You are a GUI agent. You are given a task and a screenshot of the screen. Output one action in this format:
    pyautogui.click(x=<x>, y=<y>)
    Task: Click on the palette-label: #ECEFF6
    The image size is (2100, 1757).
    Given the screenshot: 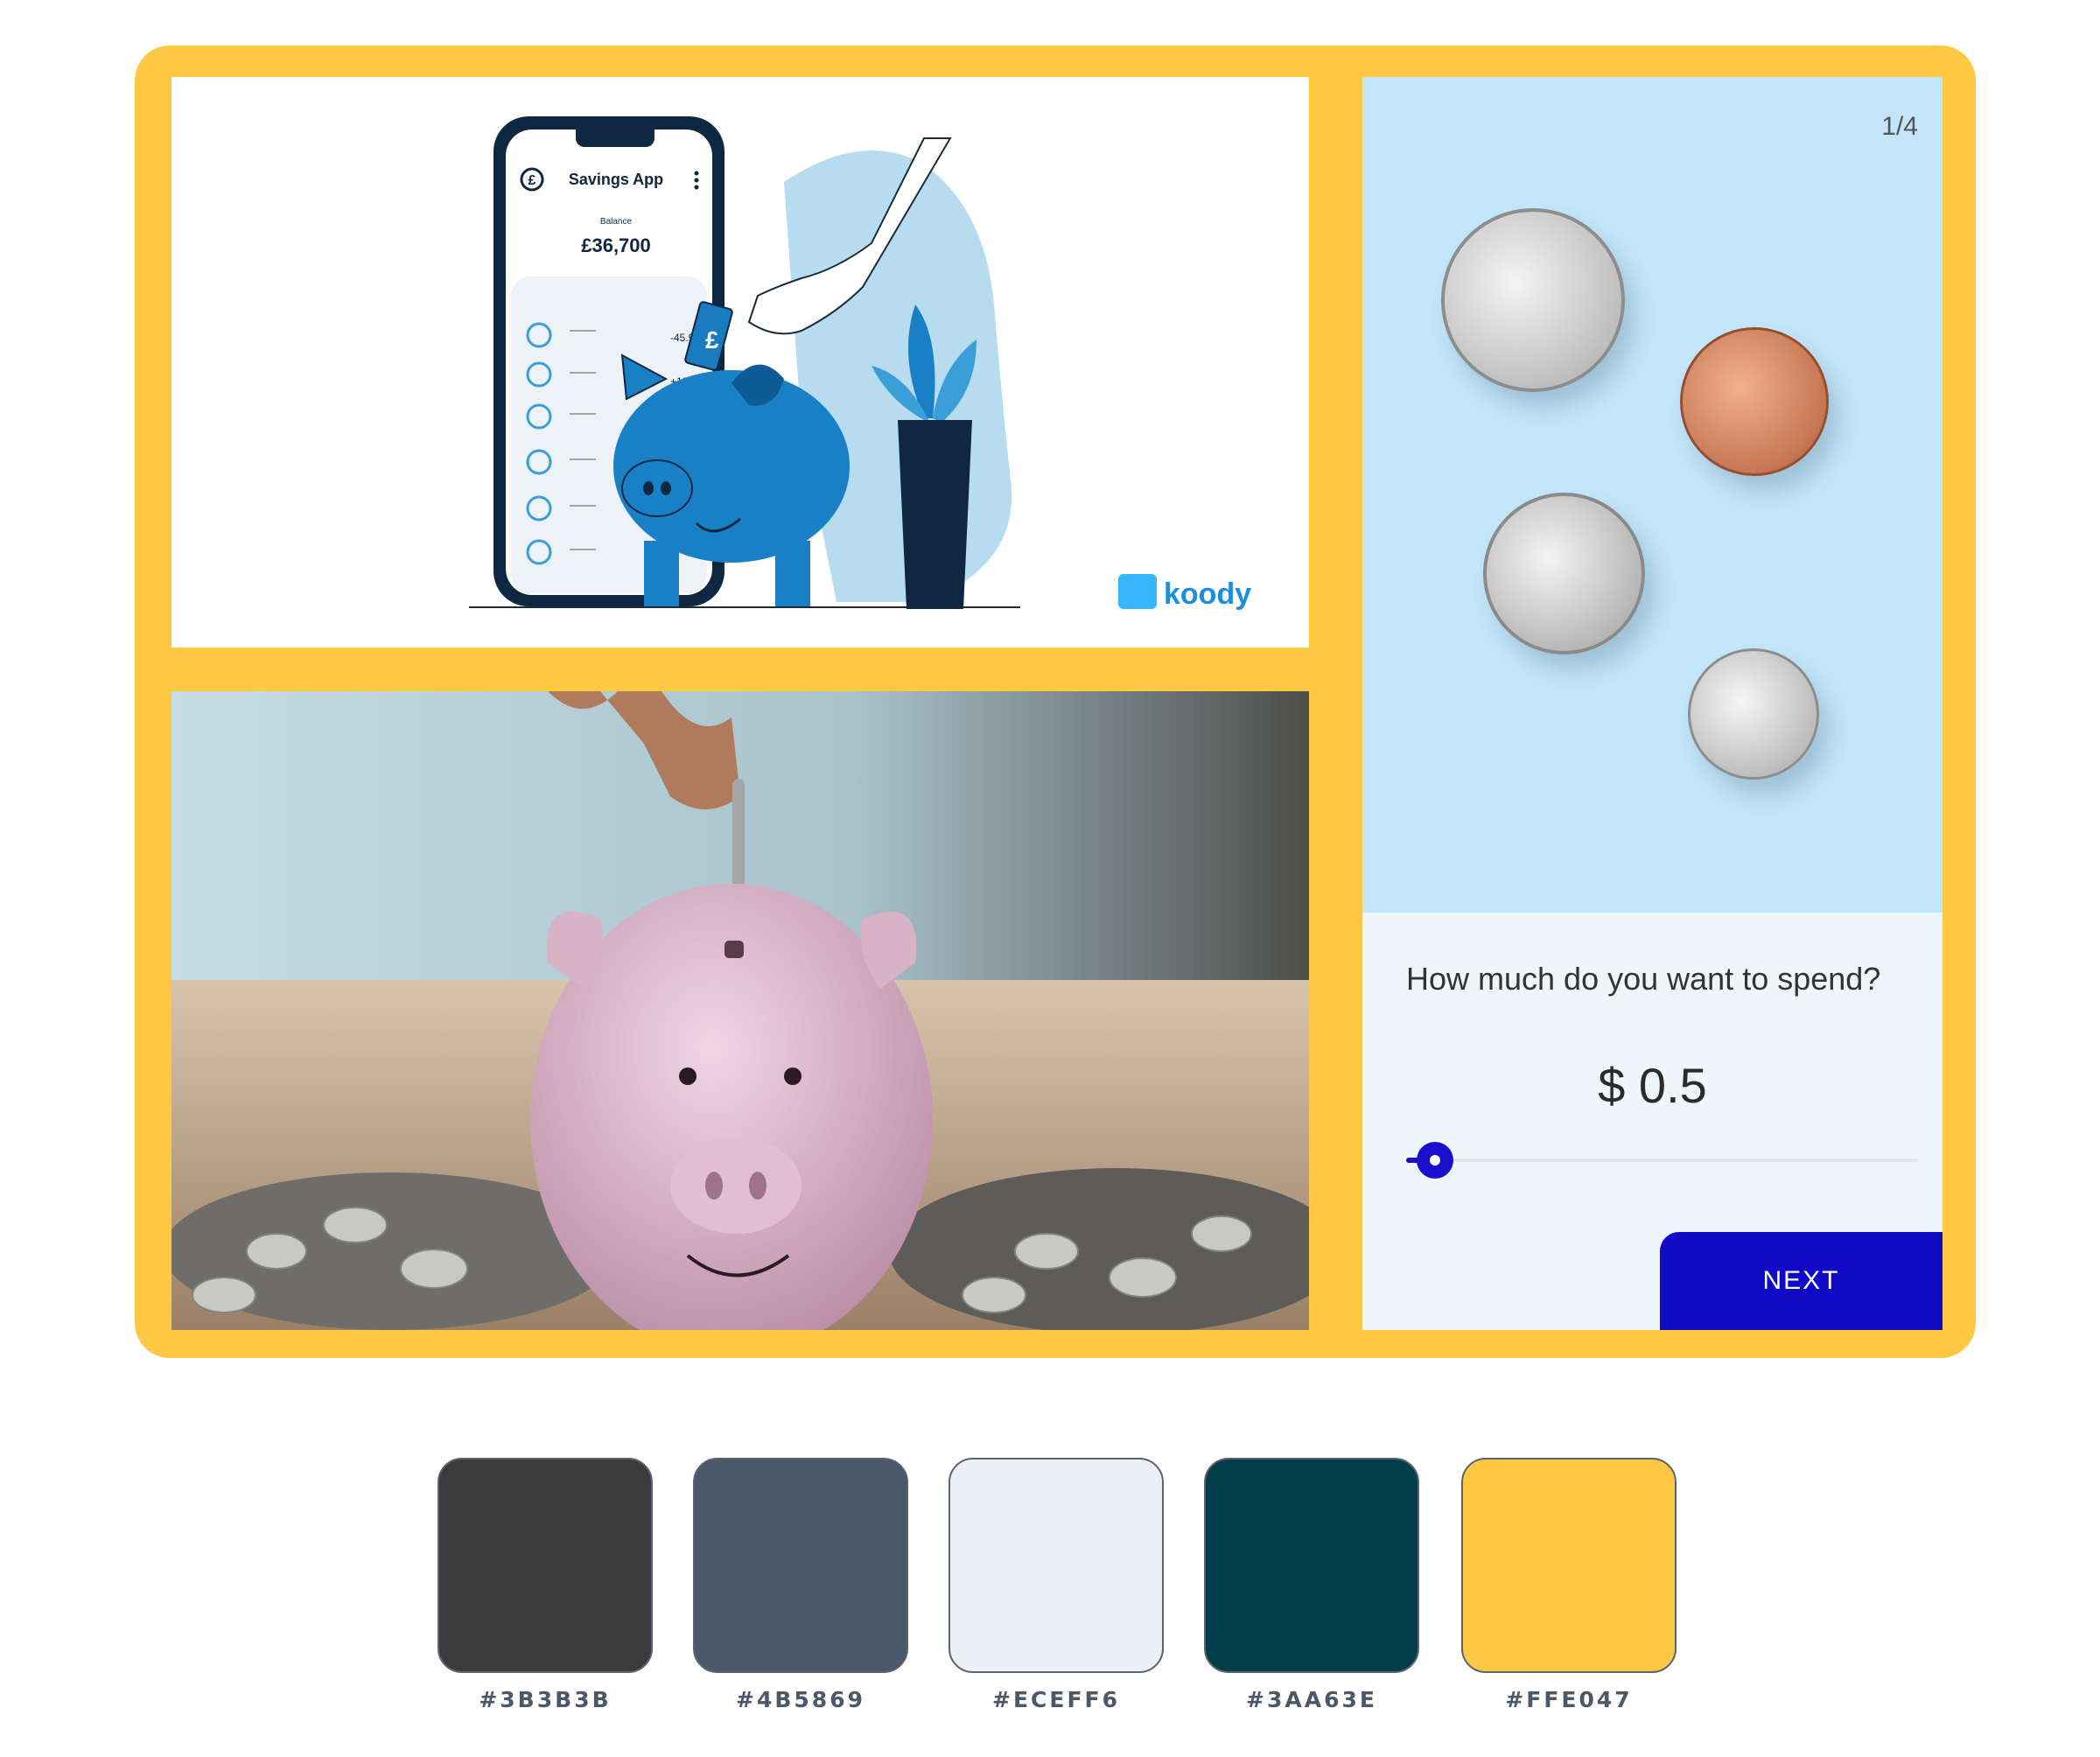 What is the action you would take?
    pyautogui.click(x=1056, y=1699)
    